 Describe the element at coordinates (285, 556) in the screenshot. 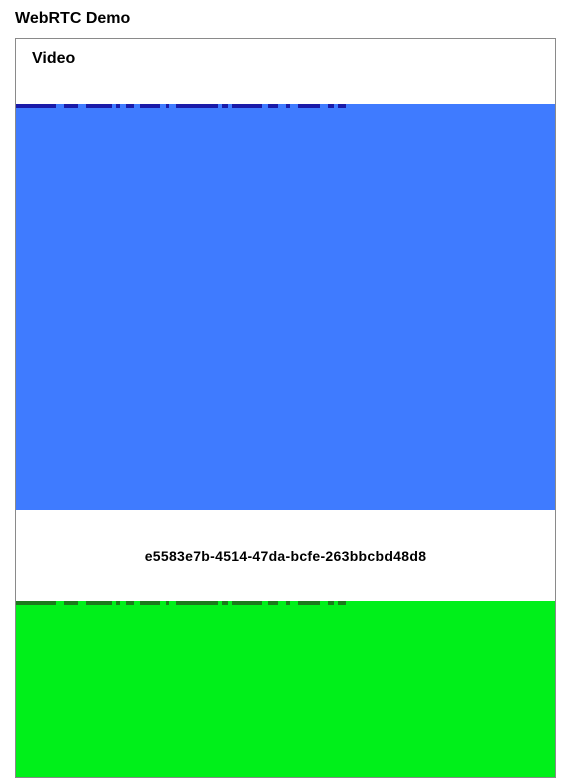

I see `session-id: e5583e7b-4514-47da-bcfe-263bbcbd48d8` at that location.